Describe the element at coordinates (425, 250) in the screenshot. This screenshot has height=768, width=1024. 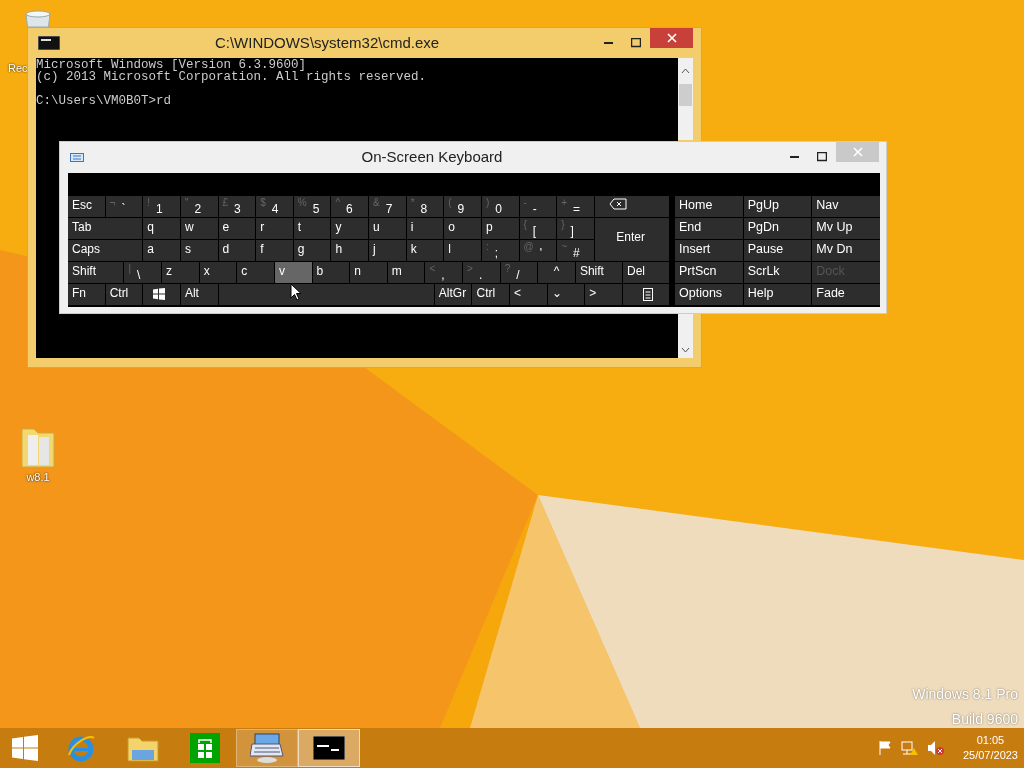
I see `key: k` at that location.